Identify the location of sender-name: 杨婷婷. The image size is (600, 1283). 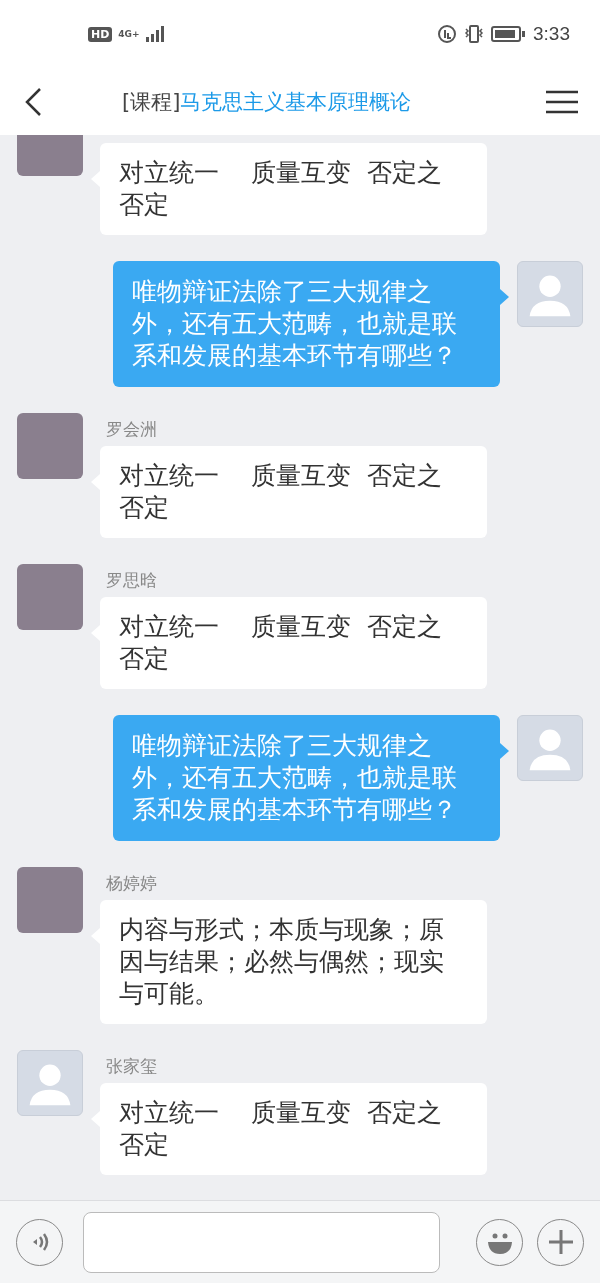
(132, 883).